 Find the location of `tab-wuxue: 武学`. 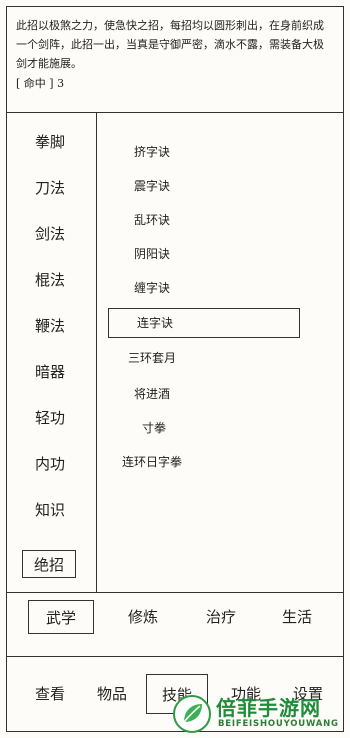

tab-wuxue: 武学 is located at coordinates (61, 617).